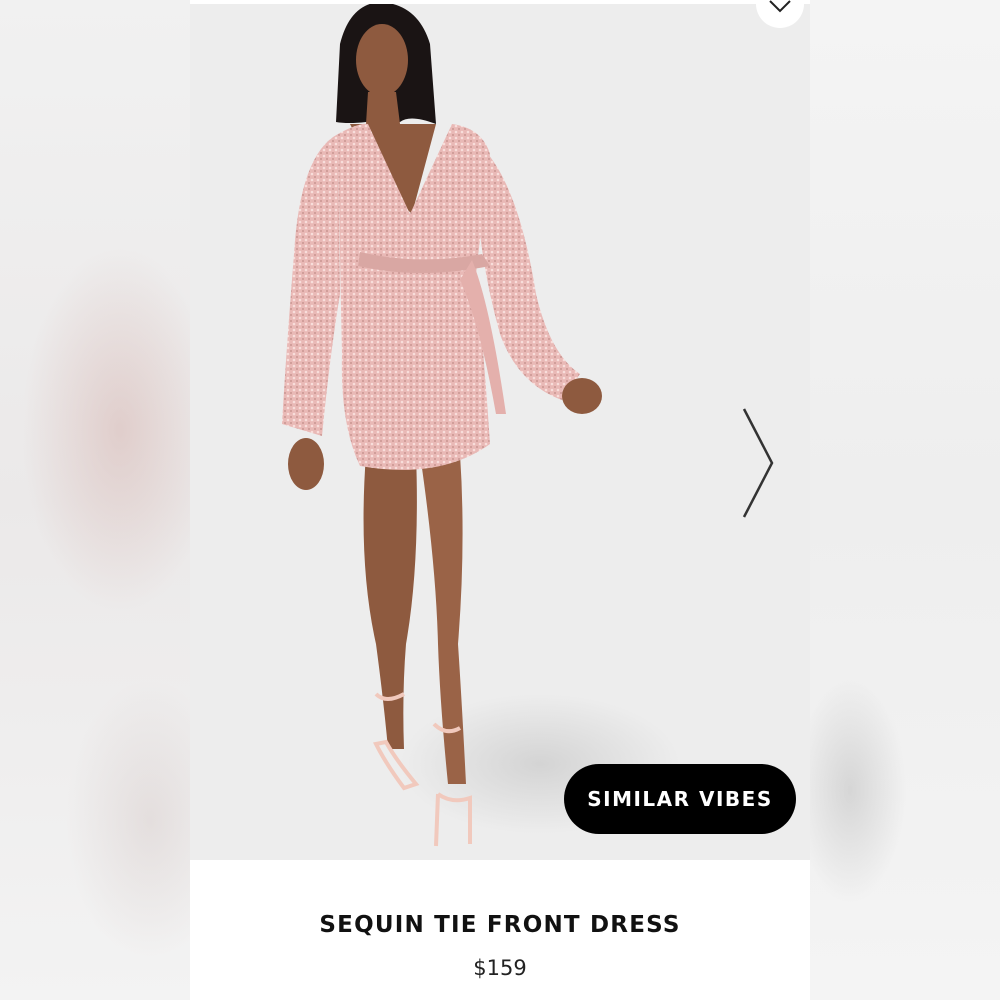 Image resolution: width=1000 pixels, height=1000 pixels. What do you see at coordinates (500, 925) in the screenshot?
I see `product-title: SEQUIN TIE FRONT DRESS` at bounding box center [500, 925].